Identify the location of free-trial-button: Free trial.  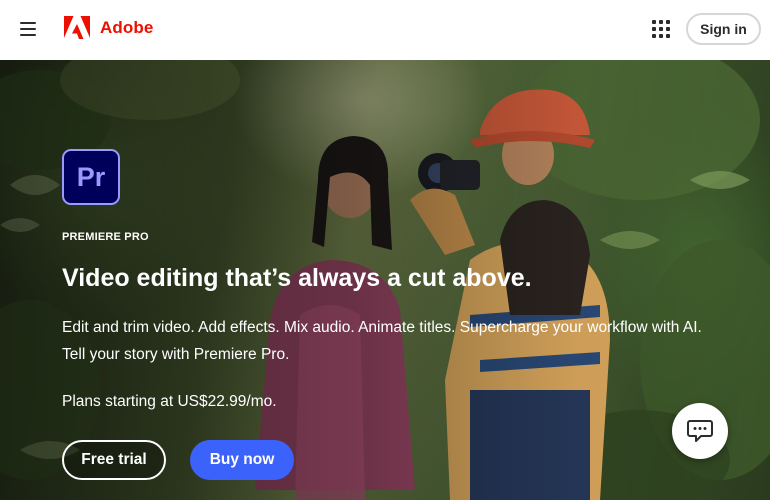
(114, 460).